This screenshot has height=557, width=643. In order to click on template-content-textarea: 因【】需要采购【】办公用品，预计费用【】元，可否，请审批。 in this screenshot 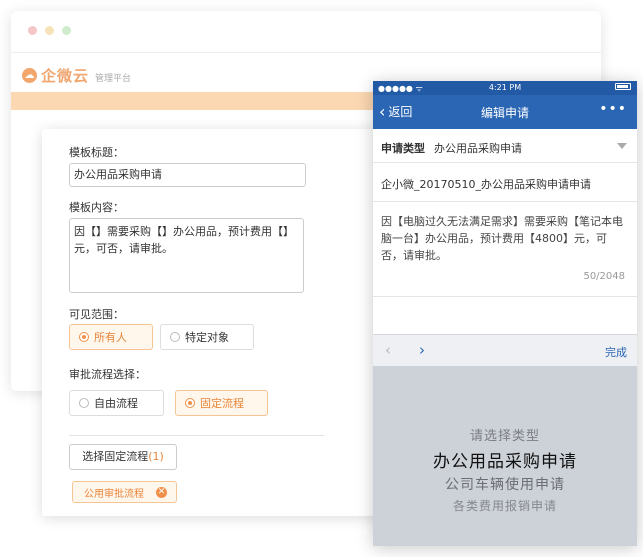, I will do `click(186, 255)`.